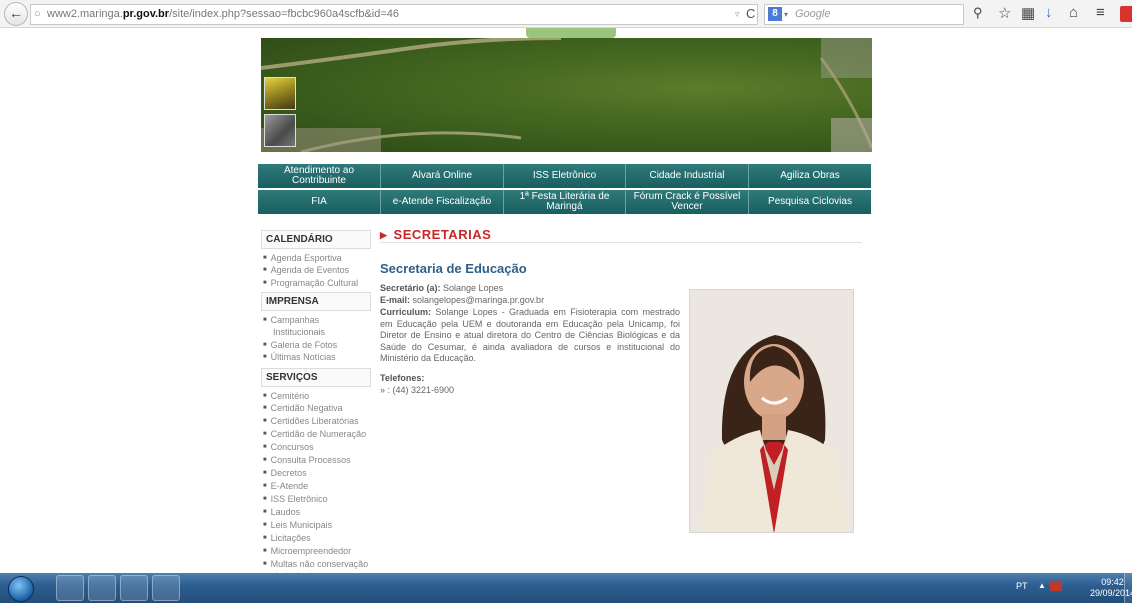 The width and height of the screenshot is (1132, 603). I want to click on email-line: E-mail: solangelopes@maringa.pr.gov.br, so click(462, 300).